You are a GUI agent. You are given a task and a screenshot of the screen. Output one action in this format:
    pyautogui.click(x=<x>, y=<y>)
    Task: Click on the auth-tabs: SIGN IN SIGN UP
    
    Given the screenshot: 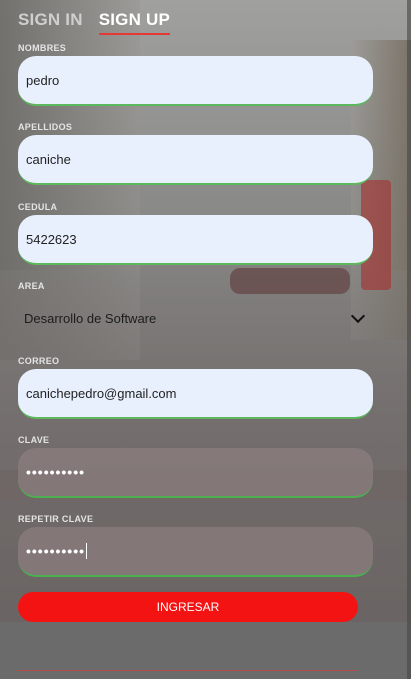 What is the action you would take?
    pyautogui.click(x=94, y=22)
    